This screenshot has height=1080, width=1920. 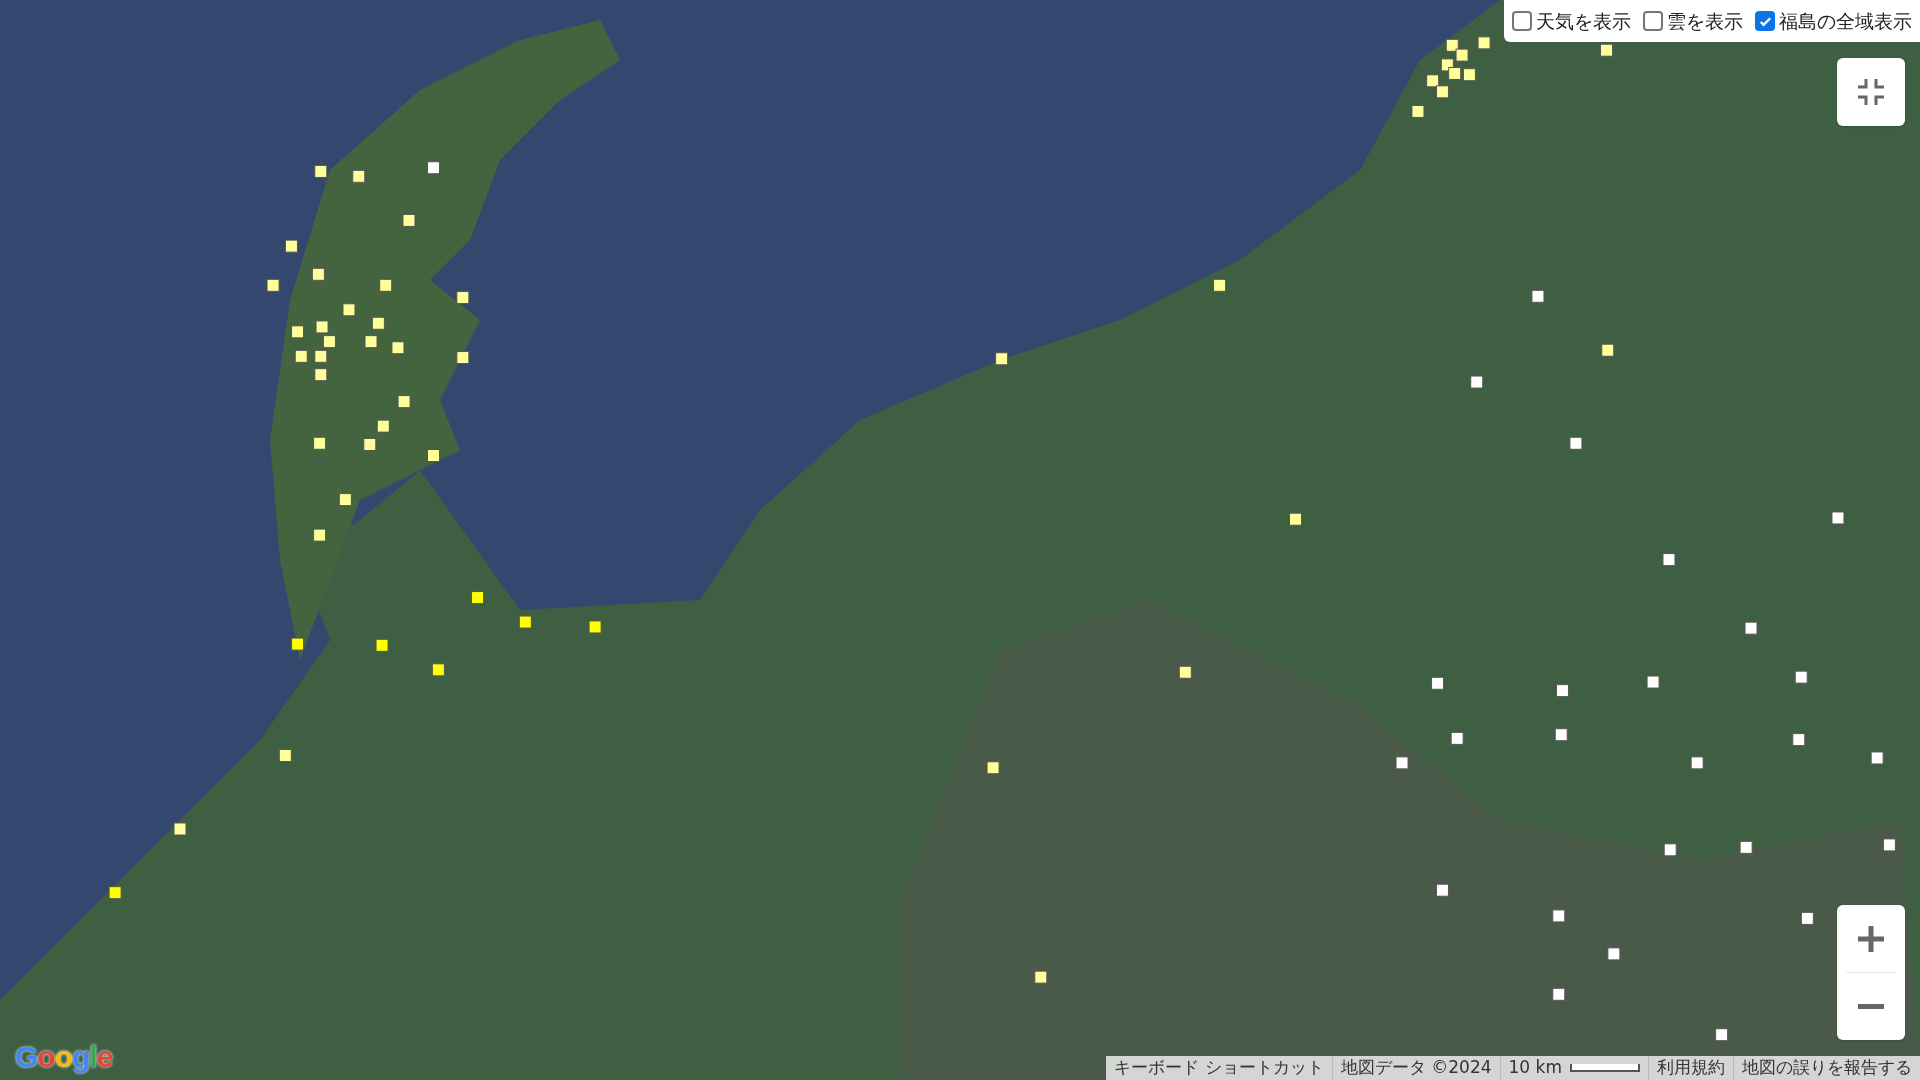 What do you see at coordinates (1415, 1068) in the screenshot?
I see `map-data-text: 地図データ ©2024` at bounding box center [1415, 1068].